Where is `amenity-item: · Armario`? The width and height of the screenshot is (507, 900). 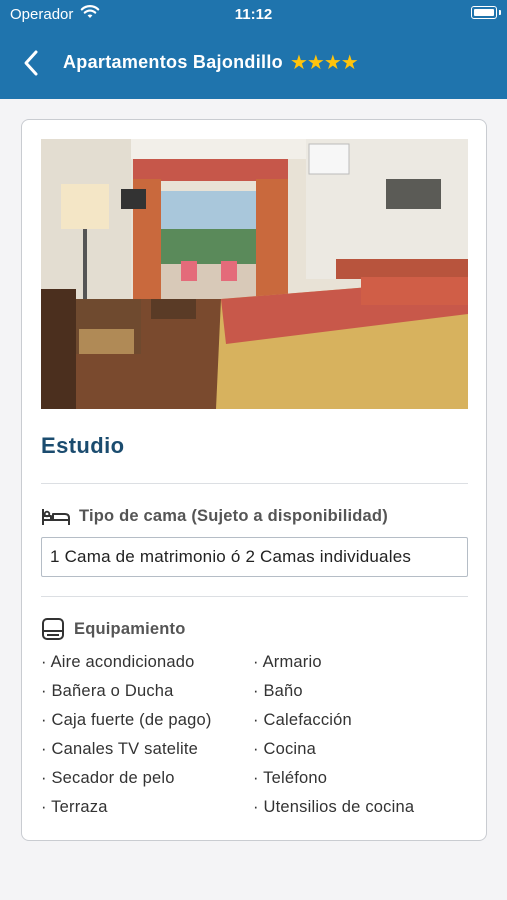
amenity-item: · Armario is located at coordinates (287, 662).